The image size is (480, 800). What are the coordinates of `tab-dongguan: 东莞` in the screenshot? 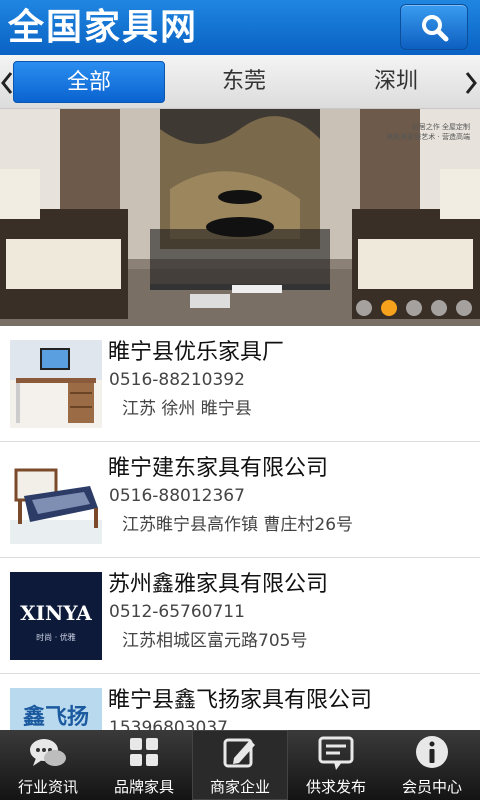 It's located at (244, 82).